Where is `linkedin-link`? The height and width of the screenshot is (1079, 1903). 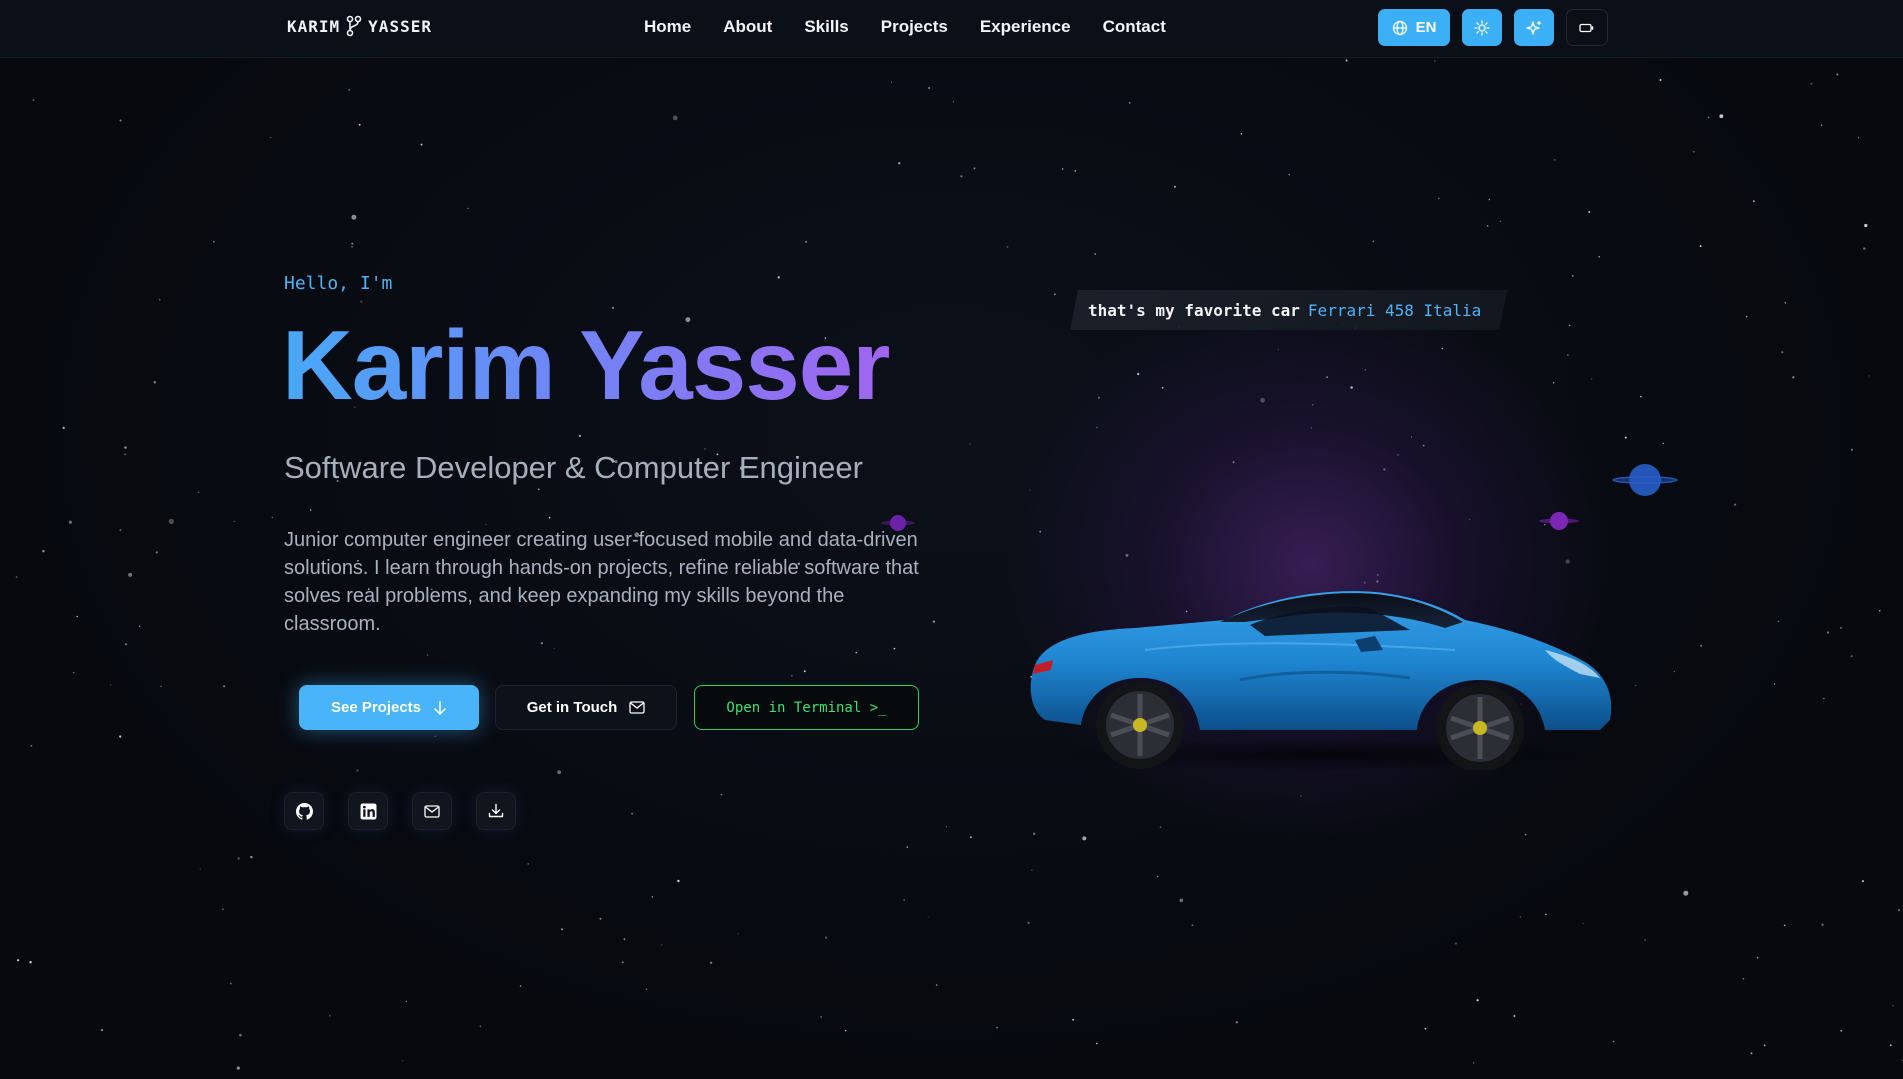
linkedin-link is located at coordinates (368, 811).